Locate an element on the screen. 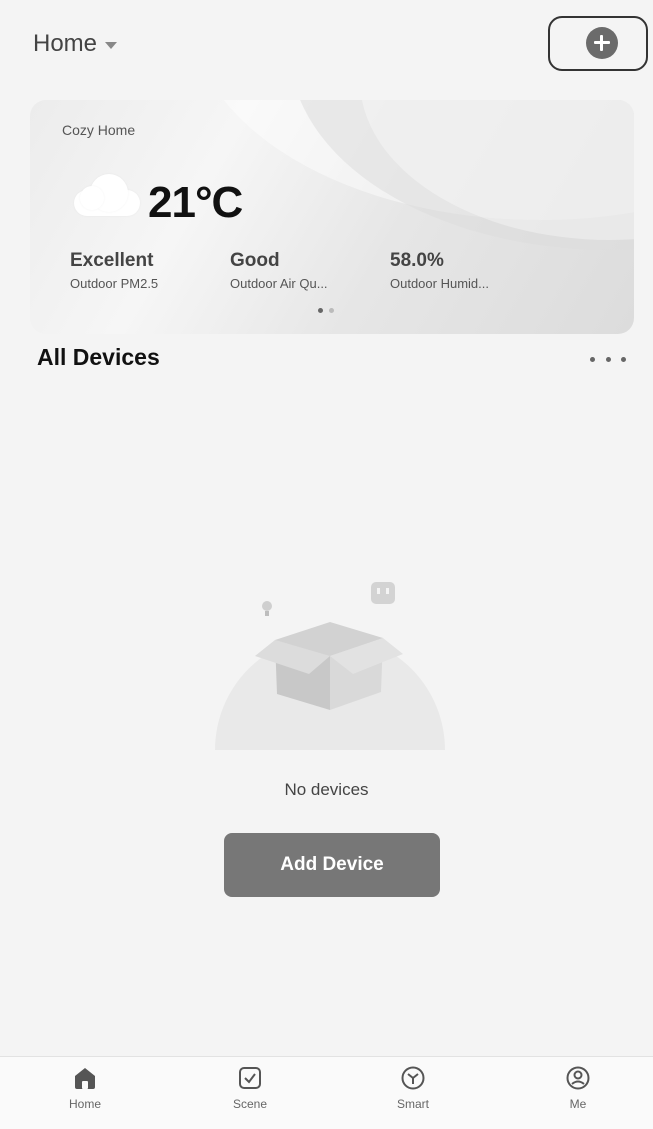 The height and width of the screenshot is (1129, 653). stat-label: Outdoor PM2.5 is located at coordinates (114, 283).